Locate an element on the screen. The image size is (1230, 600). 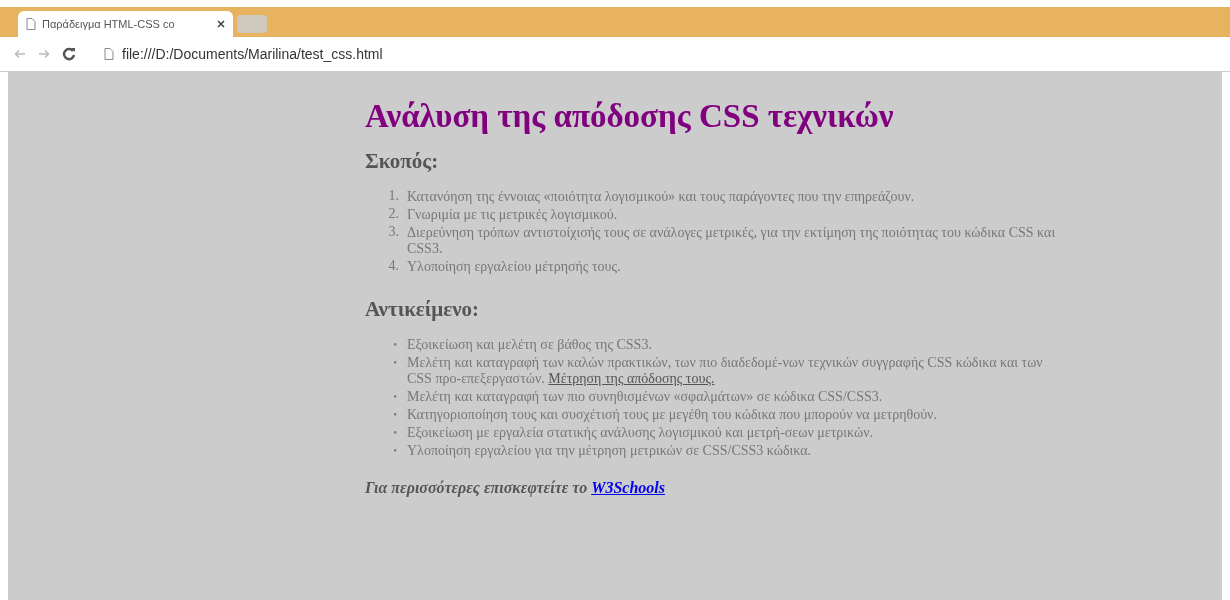
browser-tab: Παράδειγμα HTML-CSS co is located at coordinates (125, 24).